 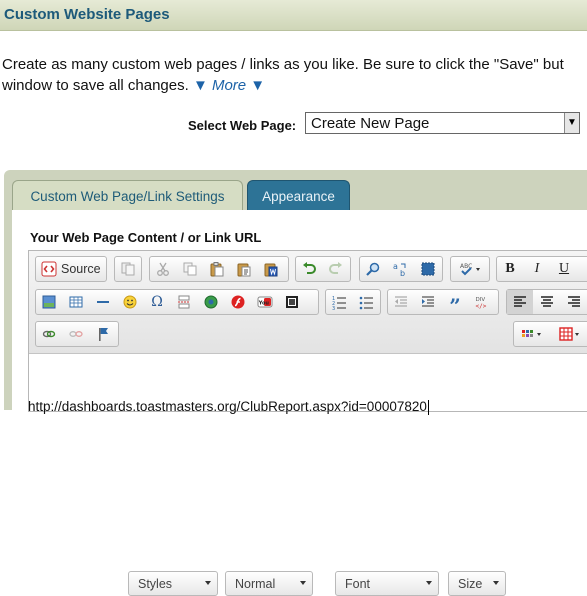 I want to click on styles-dropdown: Styles, so click(x=173, y=583).